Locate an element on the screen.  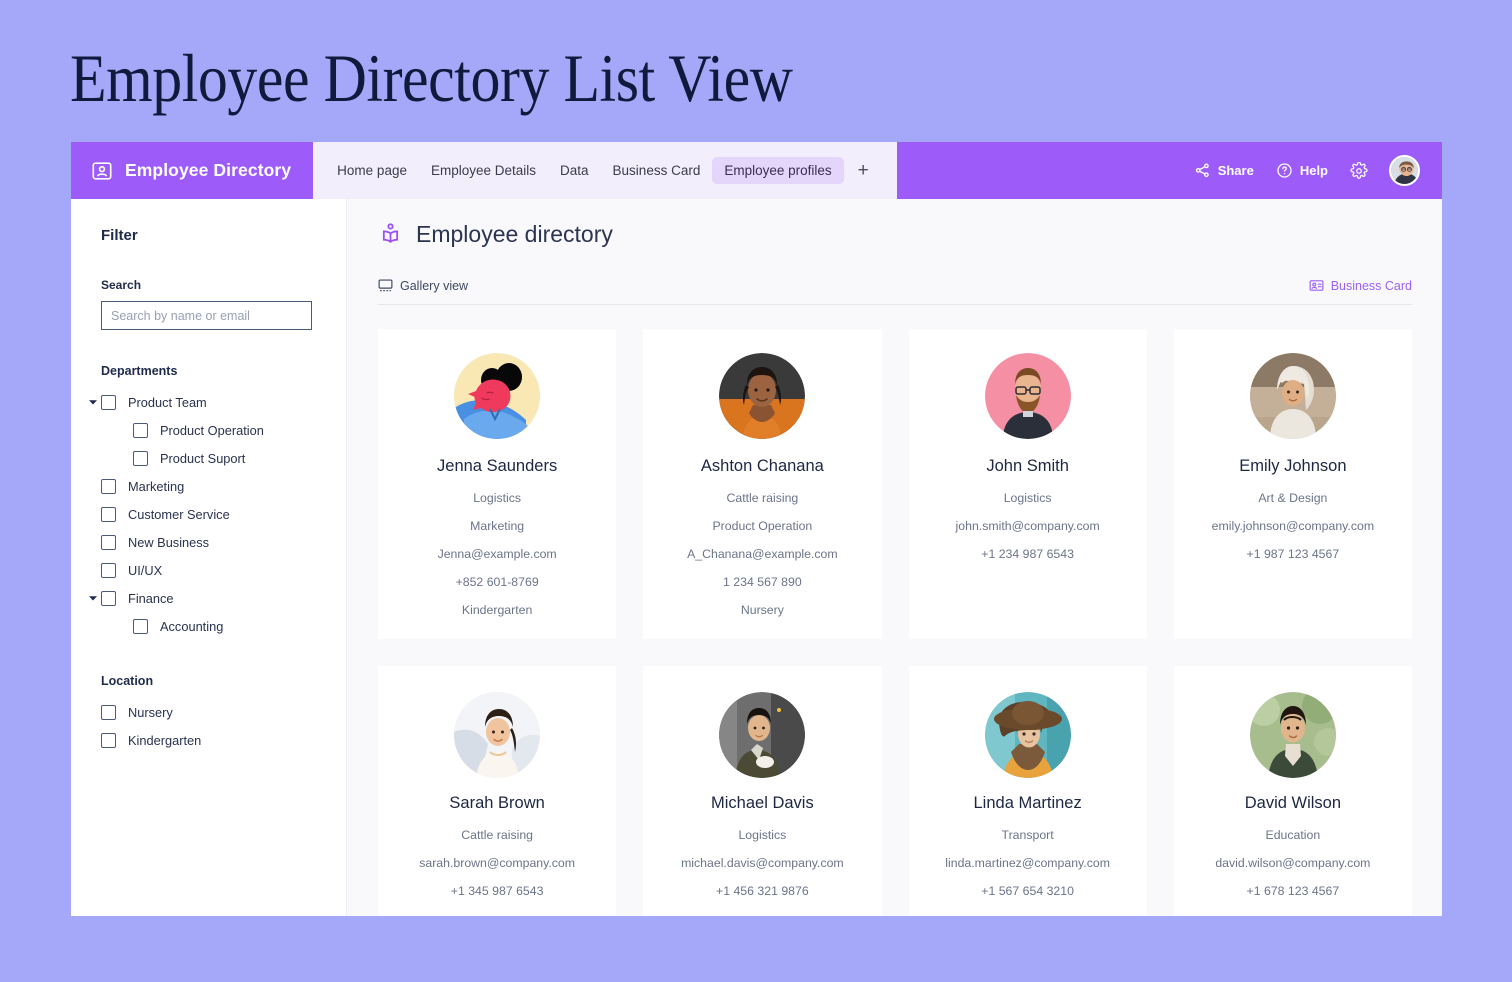
top-bar-spacer is located at coordinates (1045, 170).